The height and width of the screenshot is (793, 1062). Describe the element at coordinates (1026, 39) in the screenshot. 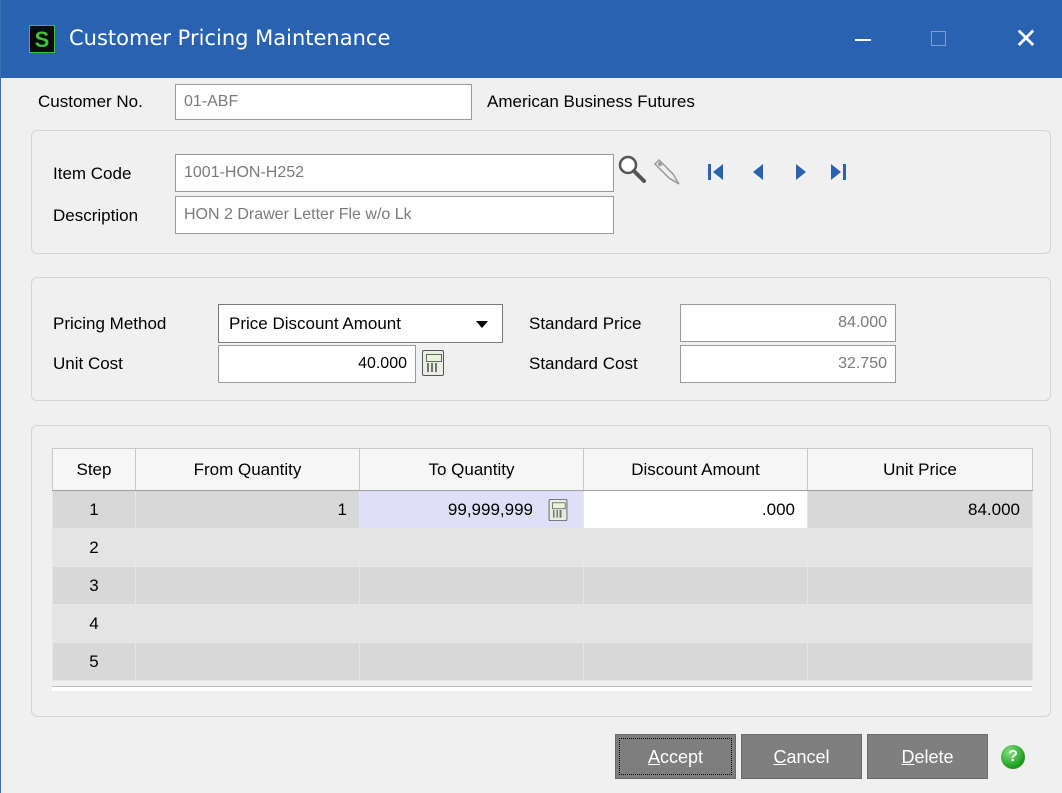

I see `close-button: ✕` at that location.